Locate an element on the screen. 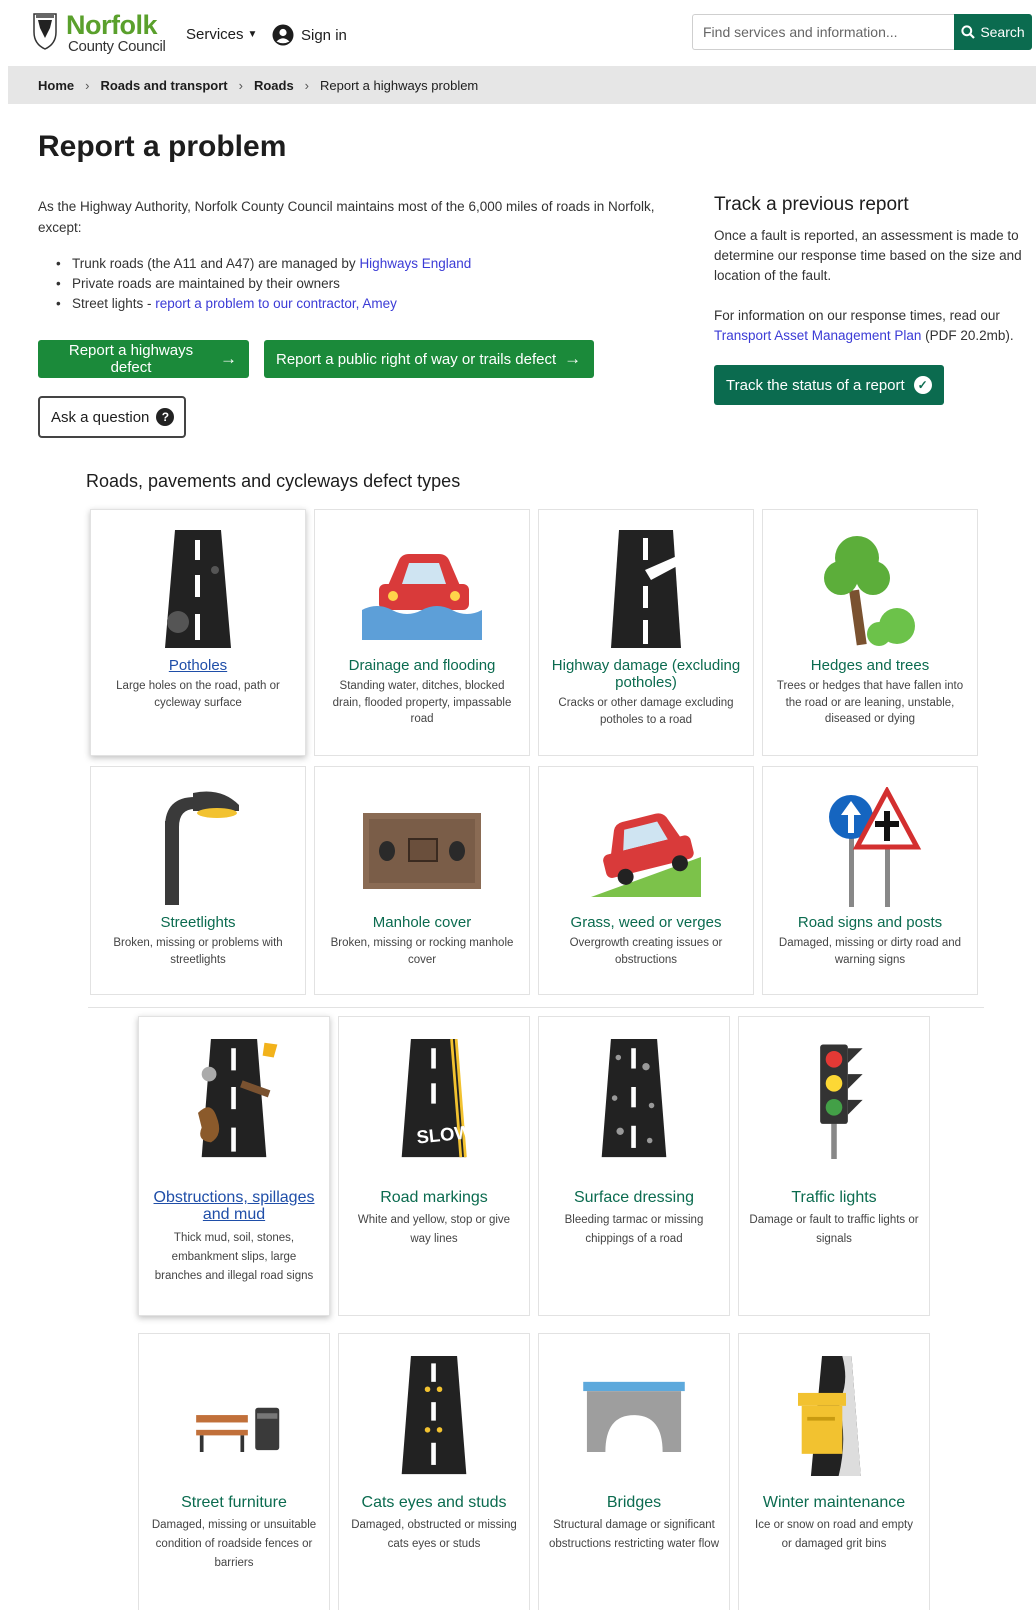  card-description: Broken, missing or rocking manhole cover is located at coordinates (422, 951).